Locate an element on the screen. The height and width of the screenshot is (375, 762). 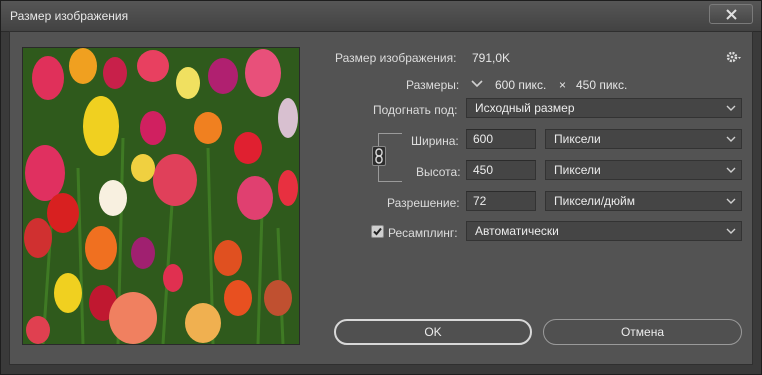
image-size-label: Размер изображения: is located at coordinates (396, 58).